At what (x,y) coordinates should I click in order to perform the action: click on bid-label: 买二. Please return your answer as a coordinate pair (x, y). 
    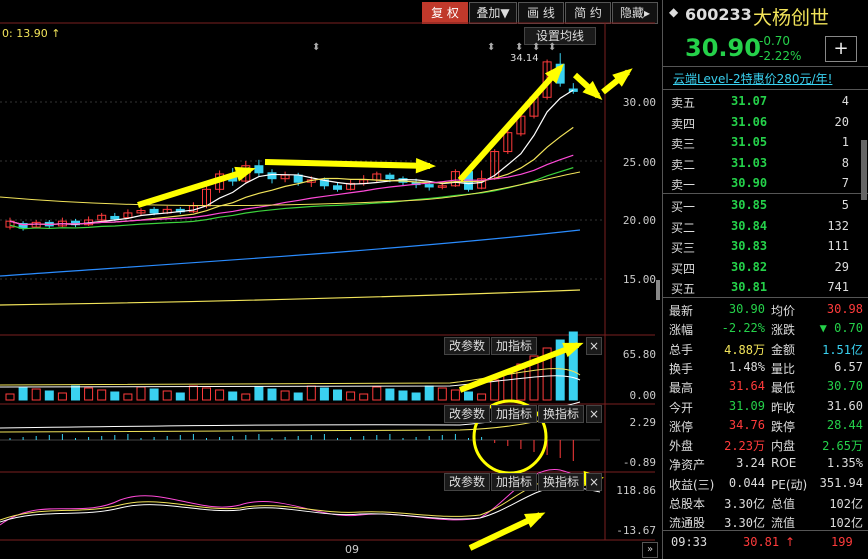
    Looking at the image, I should click on (683, 227).